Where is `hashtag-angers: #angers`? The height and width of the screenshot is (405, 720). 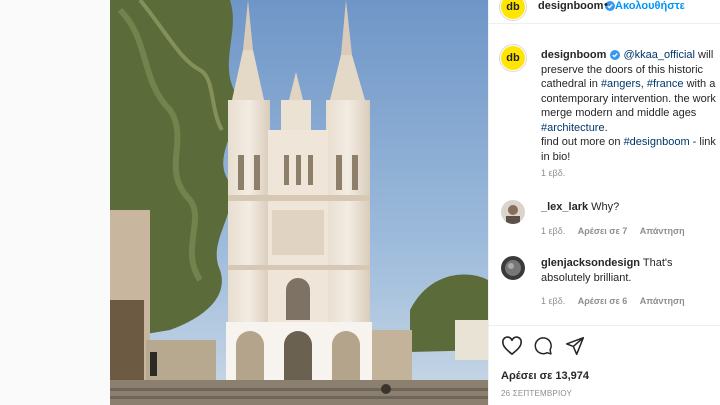 hashtag-angers: #angers is located at coordinates (621, 84).